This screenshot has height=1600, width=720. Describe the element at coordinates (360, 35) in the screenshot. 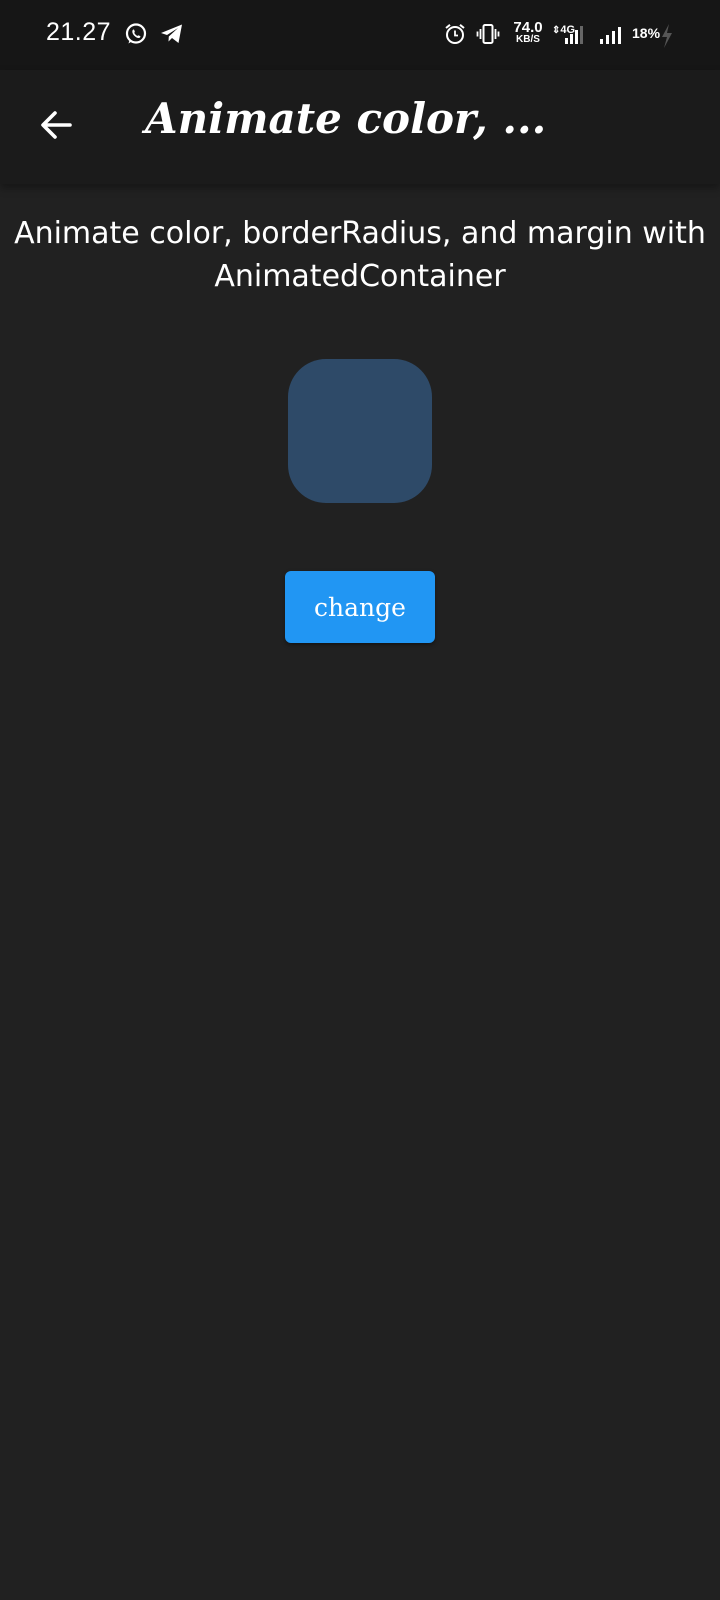

I see `status-bar: 21.27 74.0 KB/S ⇕4G 18%` at that location.